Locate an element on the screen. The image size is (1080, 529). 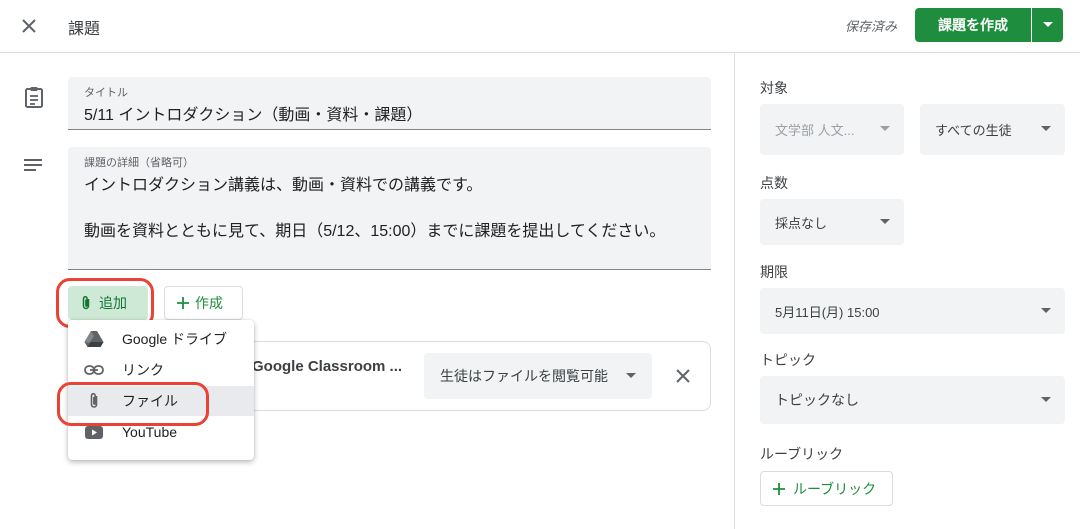
due-date-dropdown: 5月11日(月) 15:00 is located at coordinates (912, 311).